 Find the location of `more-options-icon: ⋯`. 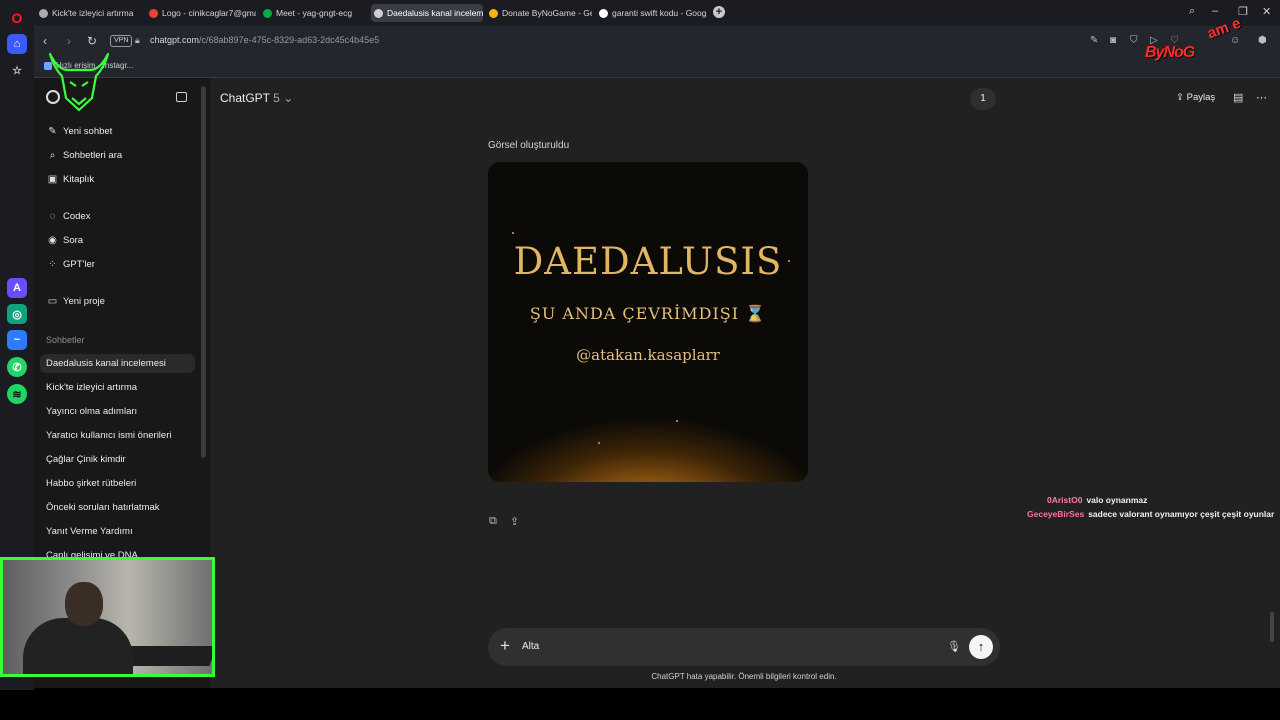

more-options-icon: ⋯ is located at coordinates (1261, 97).